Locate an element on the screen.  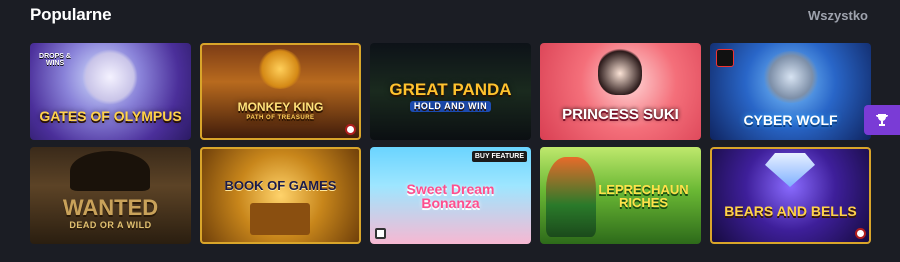
cowboy-figure is located at coordinates (110, 171).